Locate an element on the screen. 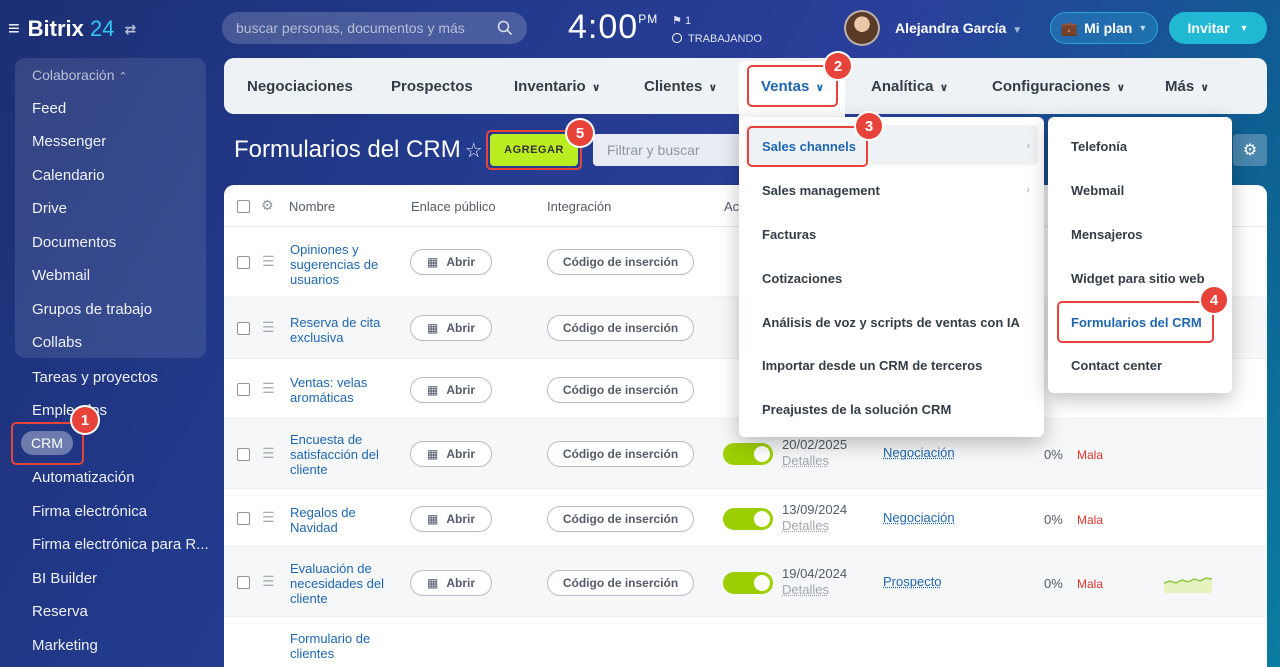 This screenshot has width=1280, height=667. column-public-link: Enlace público is located at coordinates (453, 206).